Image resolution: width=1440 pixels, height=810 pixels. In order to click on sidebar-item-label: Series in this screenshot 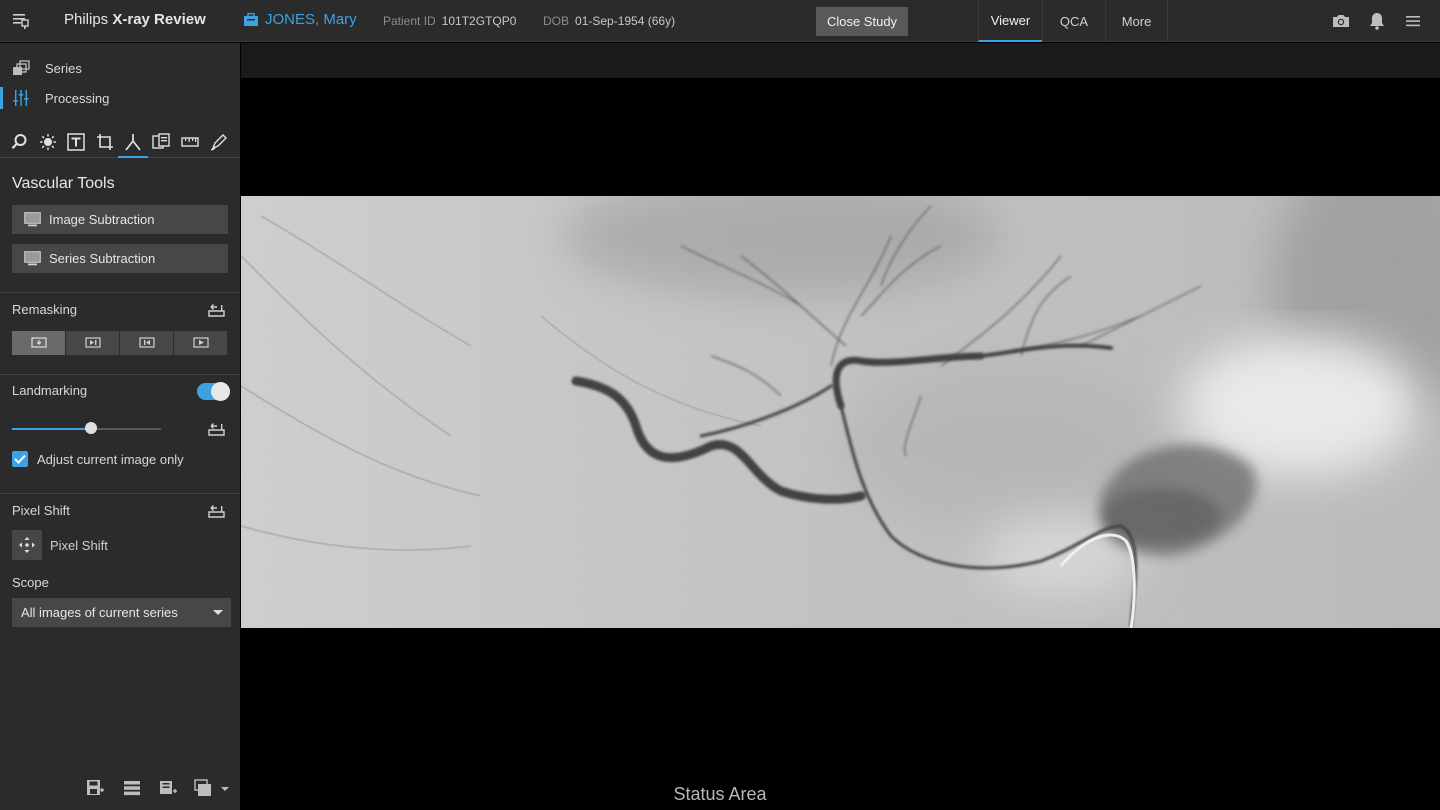, I will do `click(63, 68)`.